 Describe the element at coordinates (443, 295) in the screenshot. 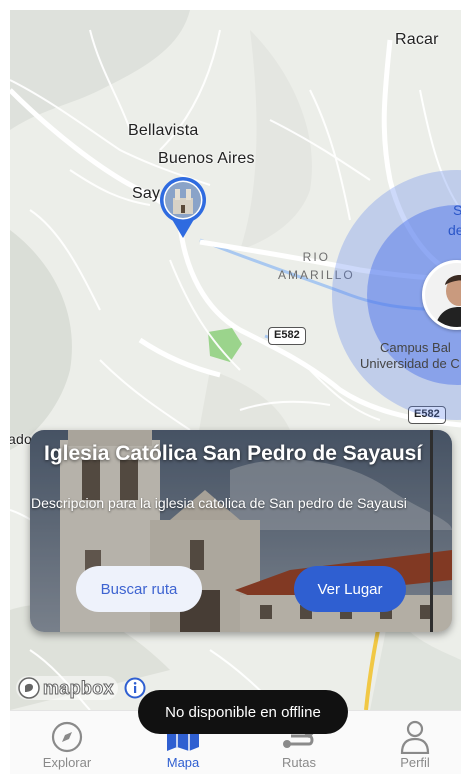

I see `user-photo` at that location.